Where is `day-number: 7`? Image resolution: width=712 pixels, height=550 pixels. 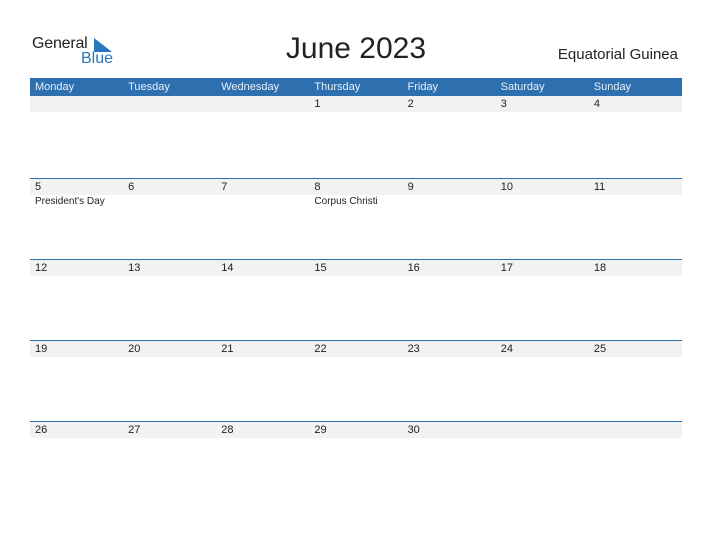
day-number: 7 is located at coordinates (224, 187).